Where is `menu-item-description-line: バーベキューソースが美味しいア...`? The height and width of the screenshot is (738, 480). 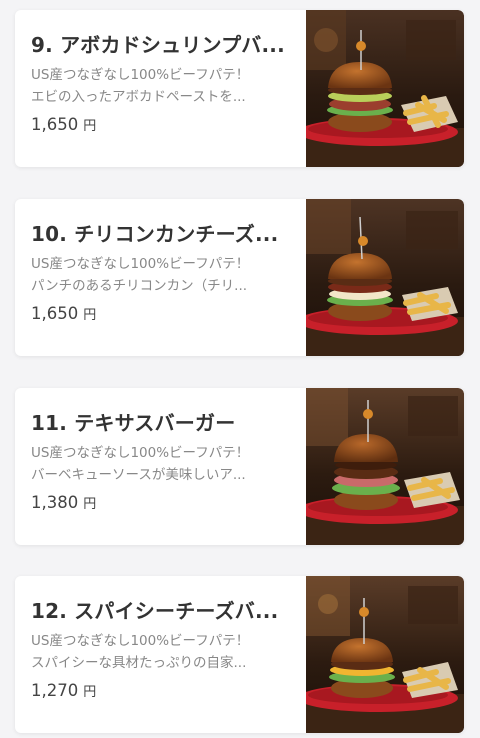 menu-item-description-line: バーベキューソースが美味しいア... is located at coordinates (138, 475).